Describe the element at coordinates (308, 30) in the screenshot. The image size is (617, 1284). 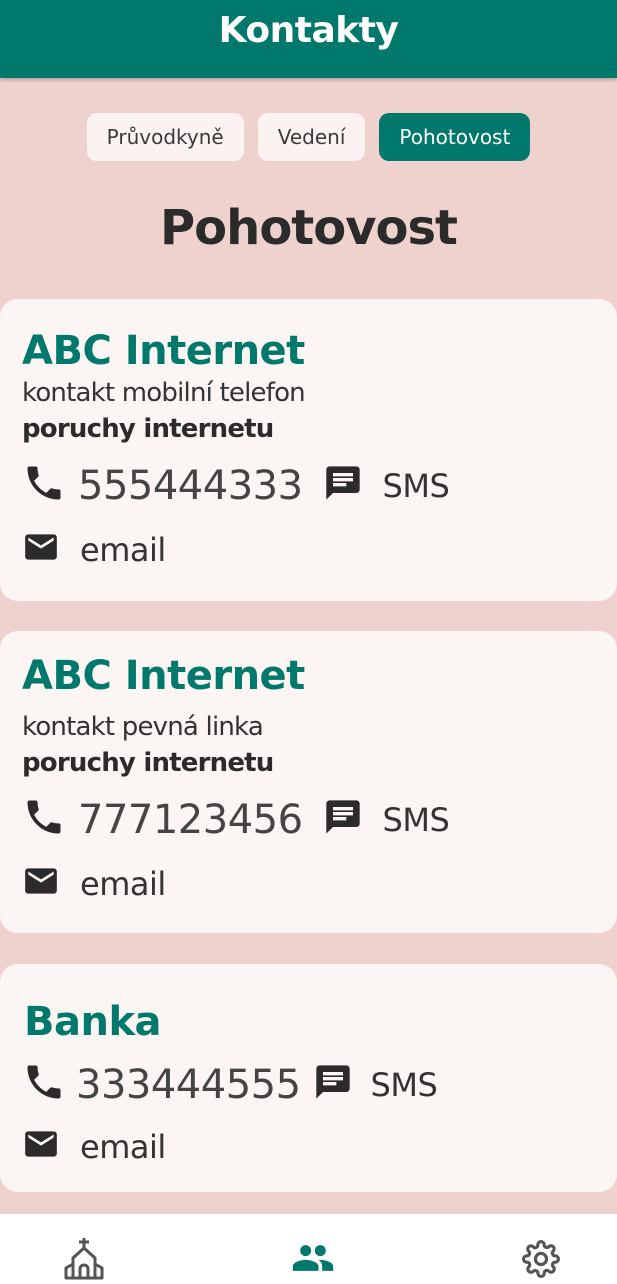
I see `page-title: Kontakty` at that location.